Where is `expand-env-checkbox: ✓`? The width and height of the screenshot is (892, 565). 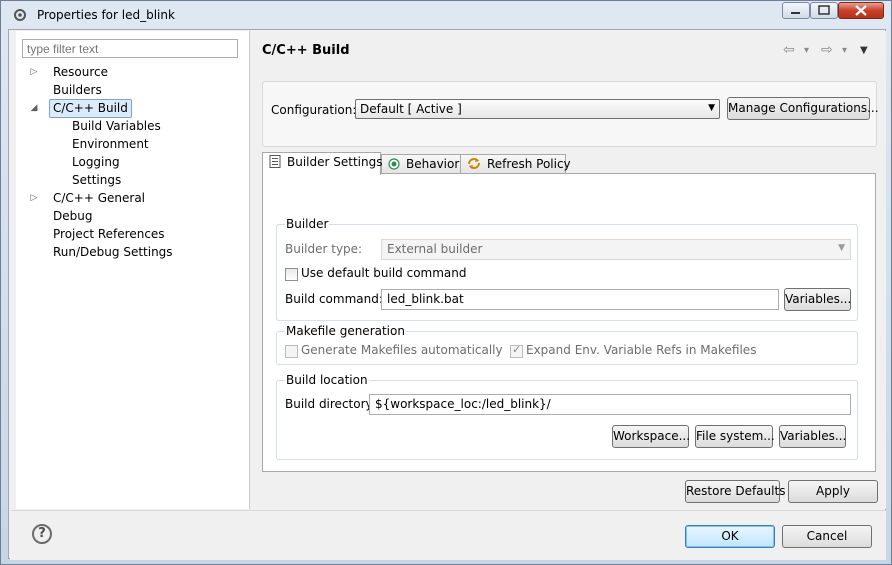 expand-env-checkbox: ✓ is located at coordinates (516, 350).